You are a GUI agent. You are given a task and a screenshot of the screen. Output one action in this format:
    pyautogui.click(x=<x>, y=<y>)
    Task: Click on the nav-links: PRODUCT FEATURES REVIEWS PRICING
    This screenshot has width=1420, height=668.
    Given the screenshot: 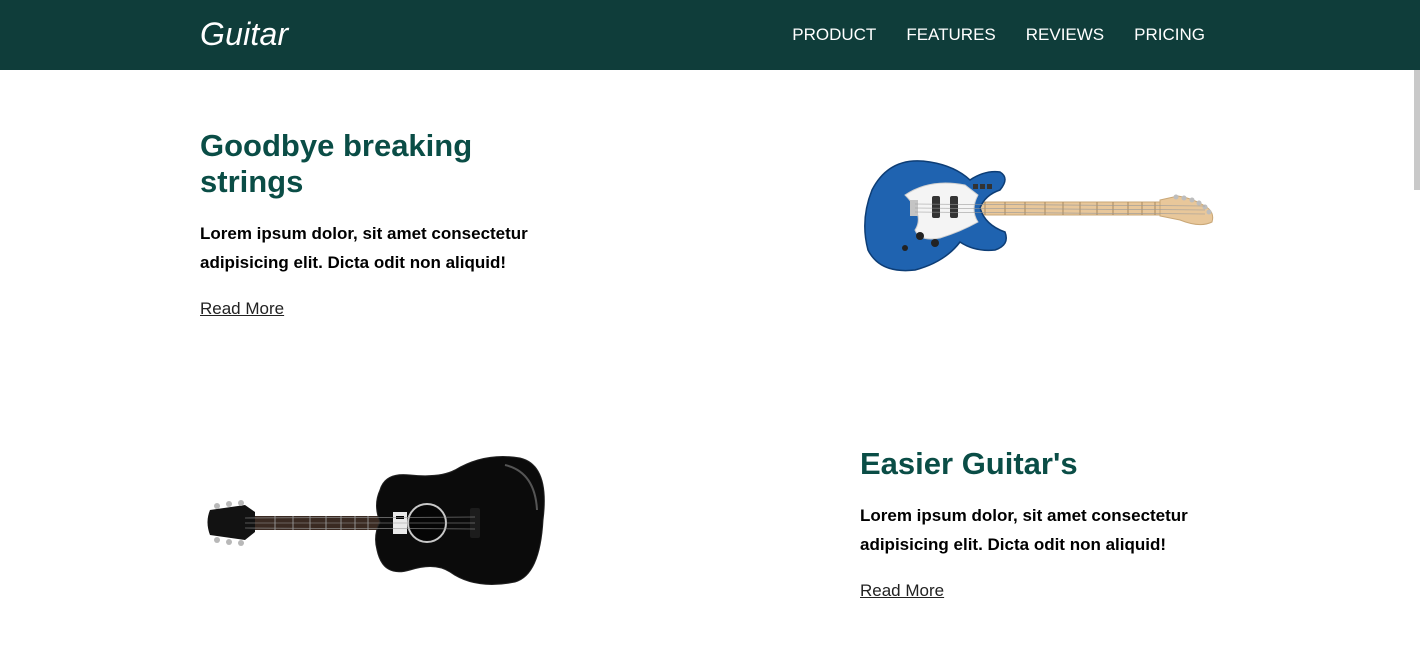 What is the action you would take?
    pyautogui.click(x=998, y=35)
    